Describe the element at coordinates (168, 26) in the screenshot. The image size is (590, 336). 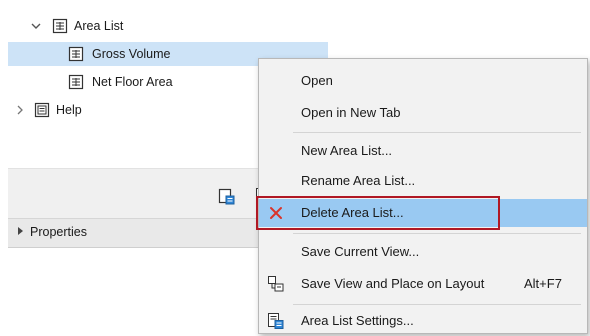
I see `tree-item-area-list: Area List` at that location.